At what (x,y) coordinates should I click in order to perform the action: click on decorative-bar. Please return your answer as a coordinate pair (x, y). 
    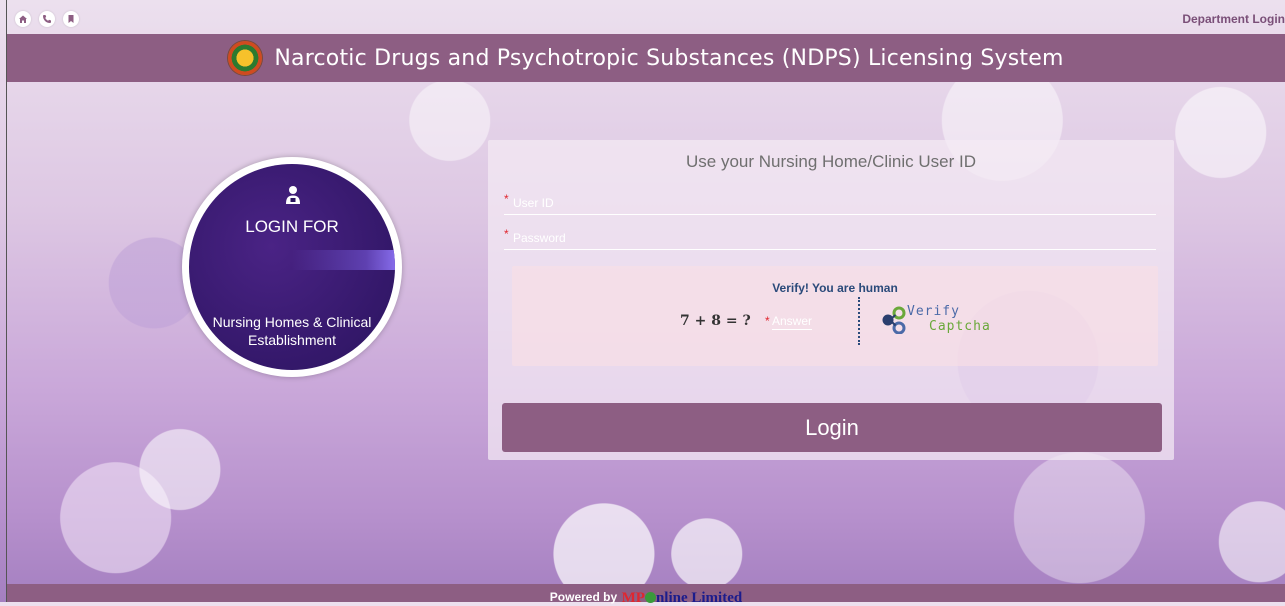
    Looking at the image, I should click on (343, 260).